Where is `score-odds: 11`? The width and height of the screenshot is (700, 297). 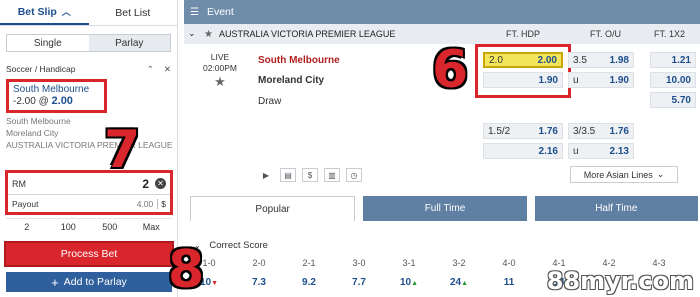 score-odds: 11 is located at coordinates (509, 282).